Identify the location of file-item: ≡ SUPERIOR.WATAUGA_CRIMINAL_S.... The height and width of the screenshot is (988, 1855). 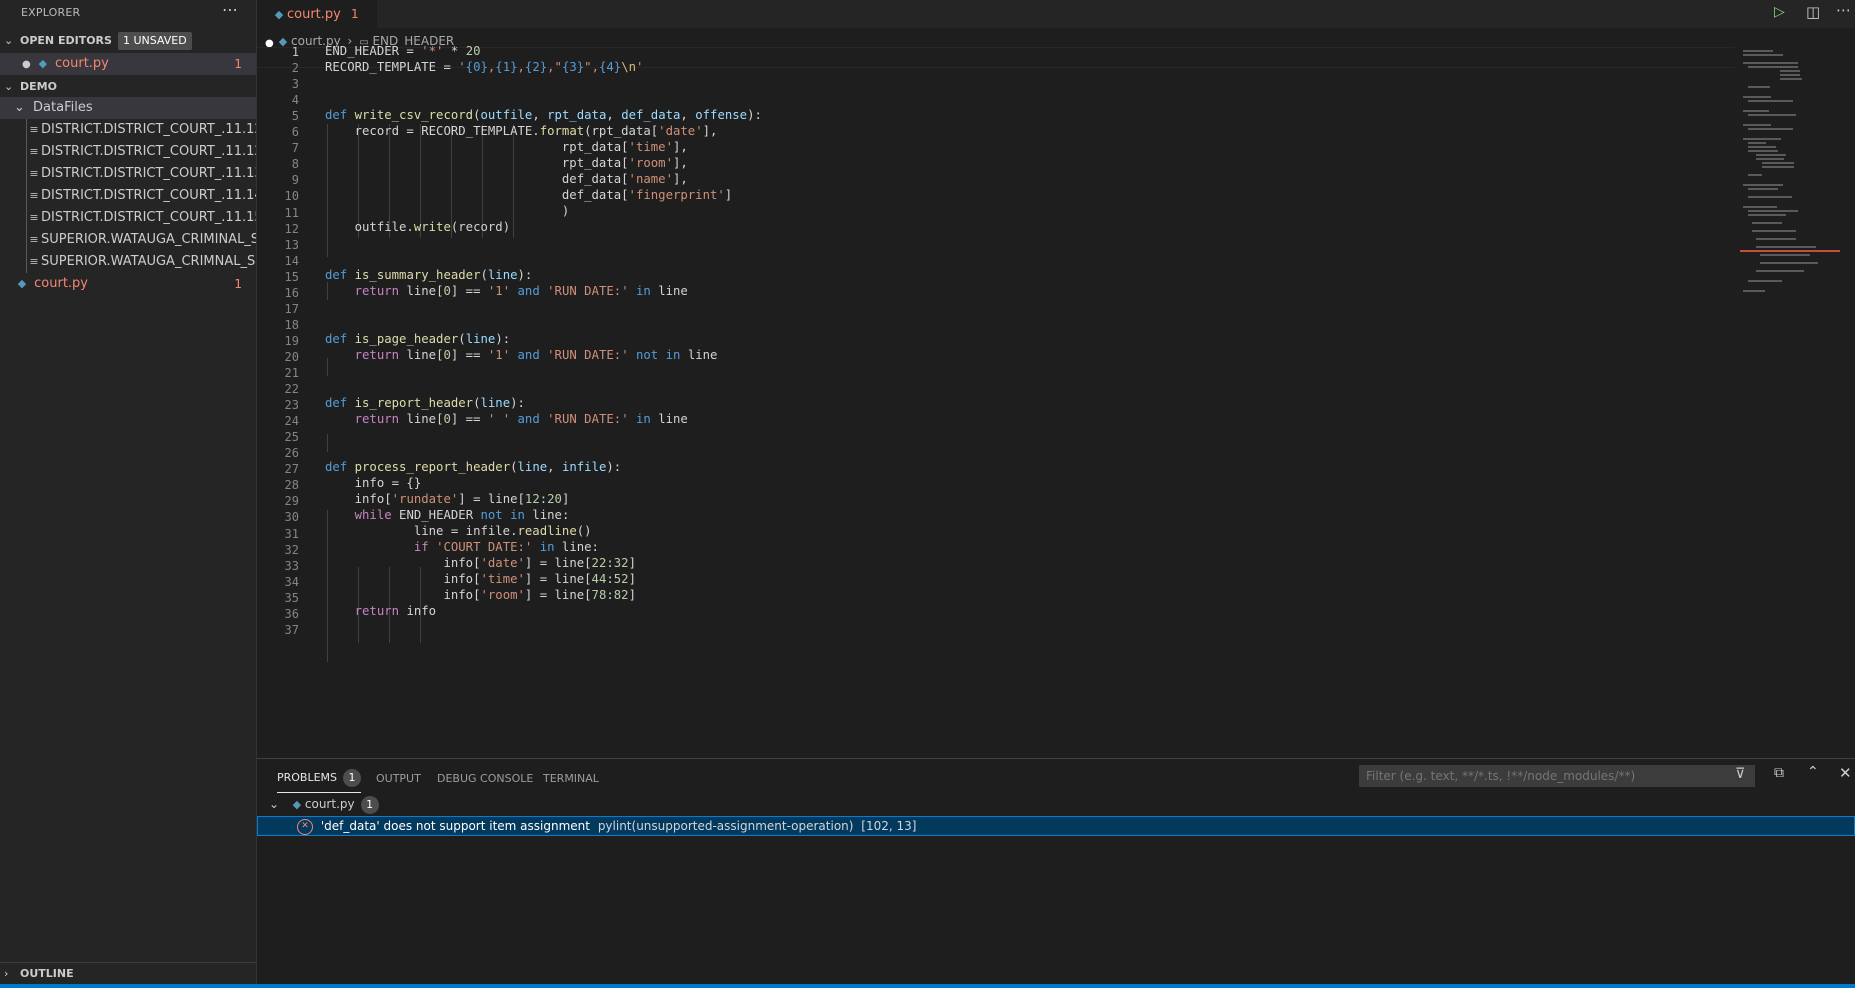
(128, 240).